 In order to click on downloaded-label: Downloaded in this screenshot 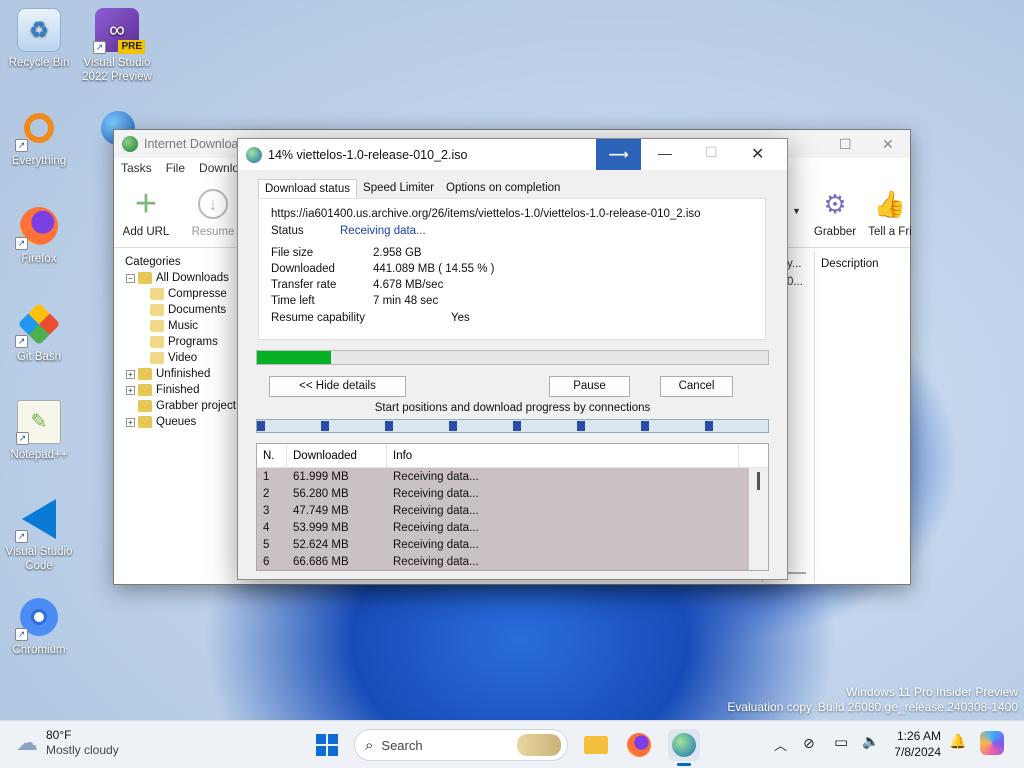, I will do `click(303, 269)`.